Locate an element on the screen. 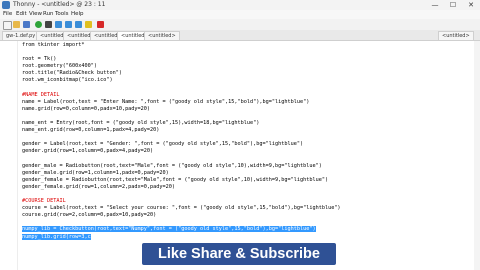 Image resolution: width=480 pixels, height=270 pixels. maximize-button: ☐ is located at coordinates (453, 5).